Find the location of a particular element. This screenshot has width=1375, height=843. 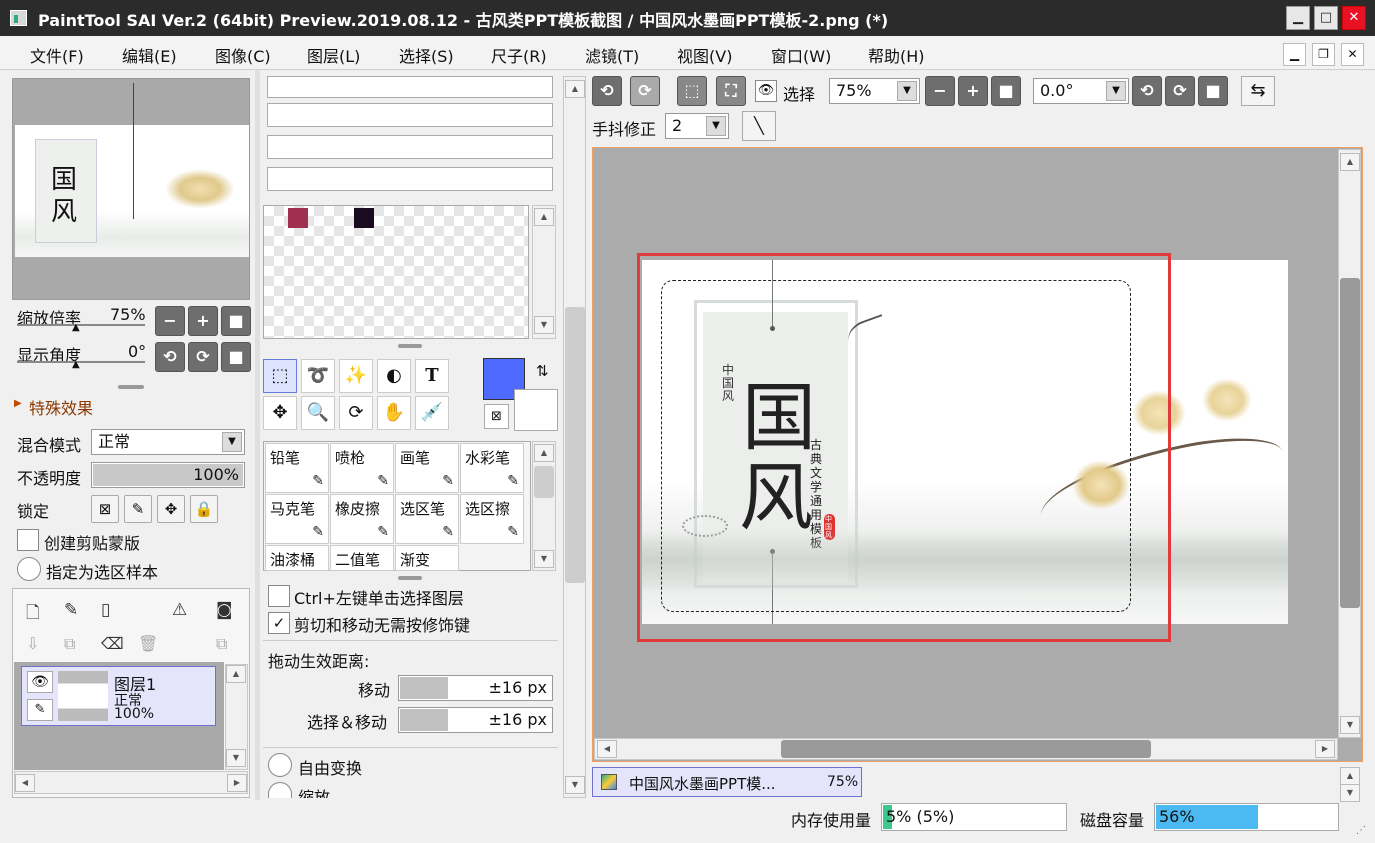

layer-effect-icon: ⚠ is located at coordinates (179, 610).